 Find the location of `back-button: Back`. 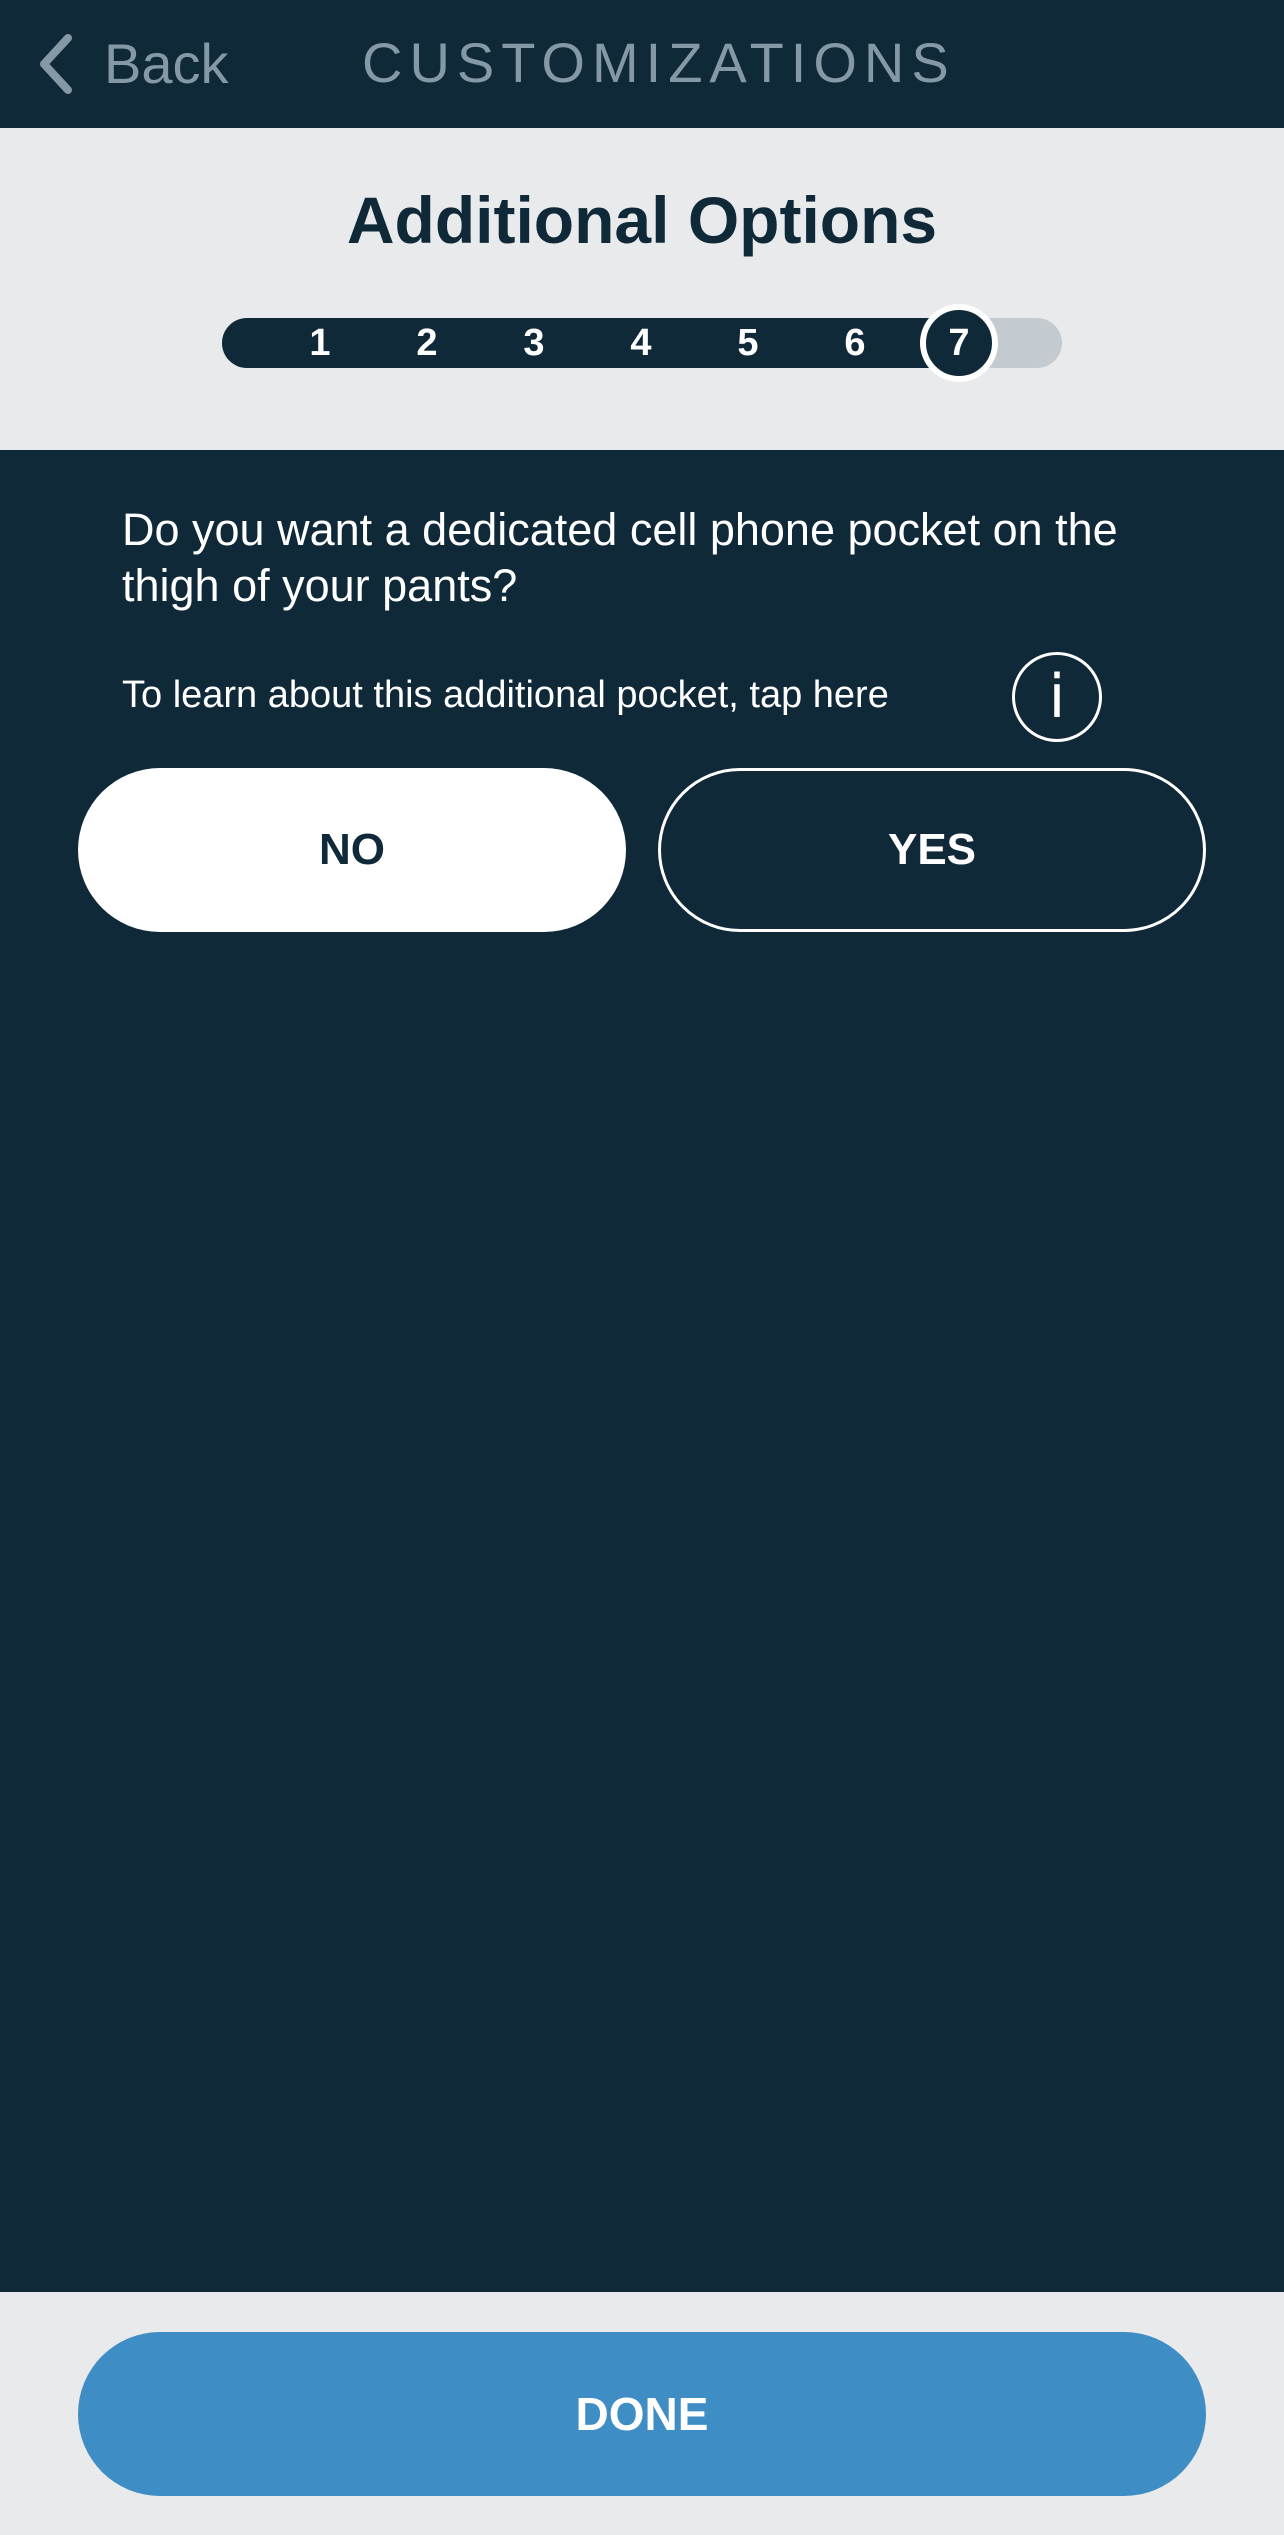

back-button: Back is located at coordinates (132, 64).